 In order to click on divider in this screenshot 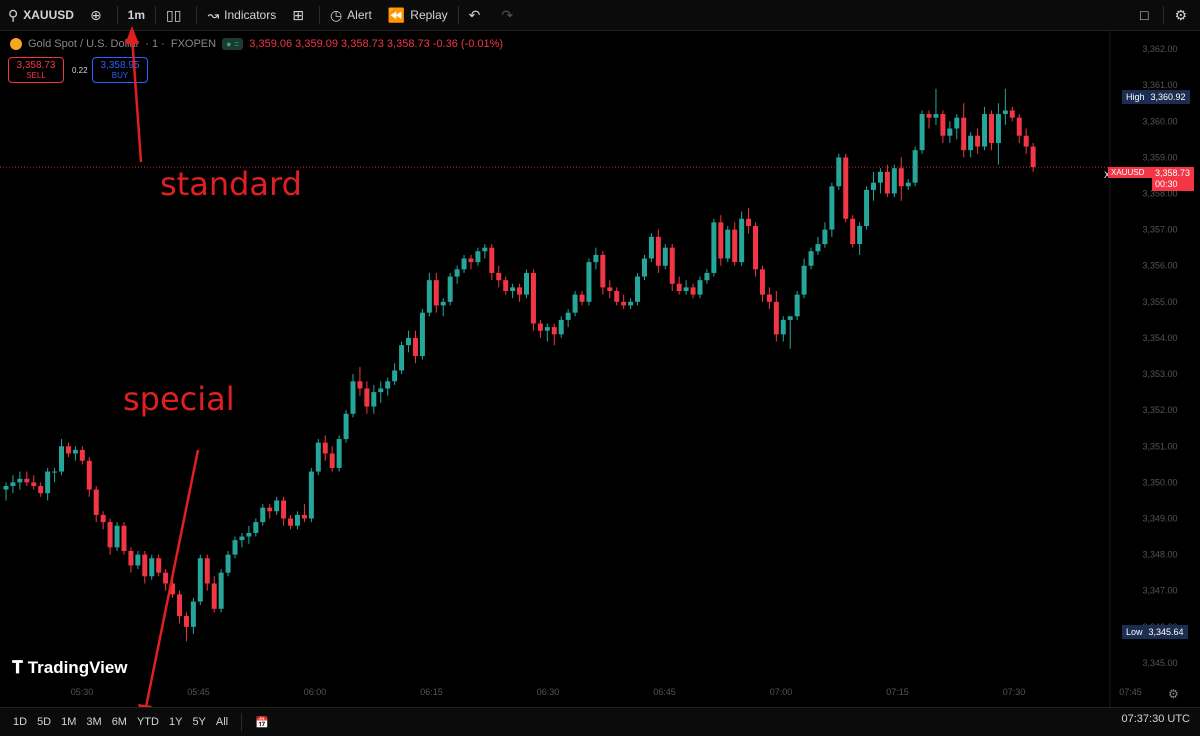, I will do `click(242, 722)`.